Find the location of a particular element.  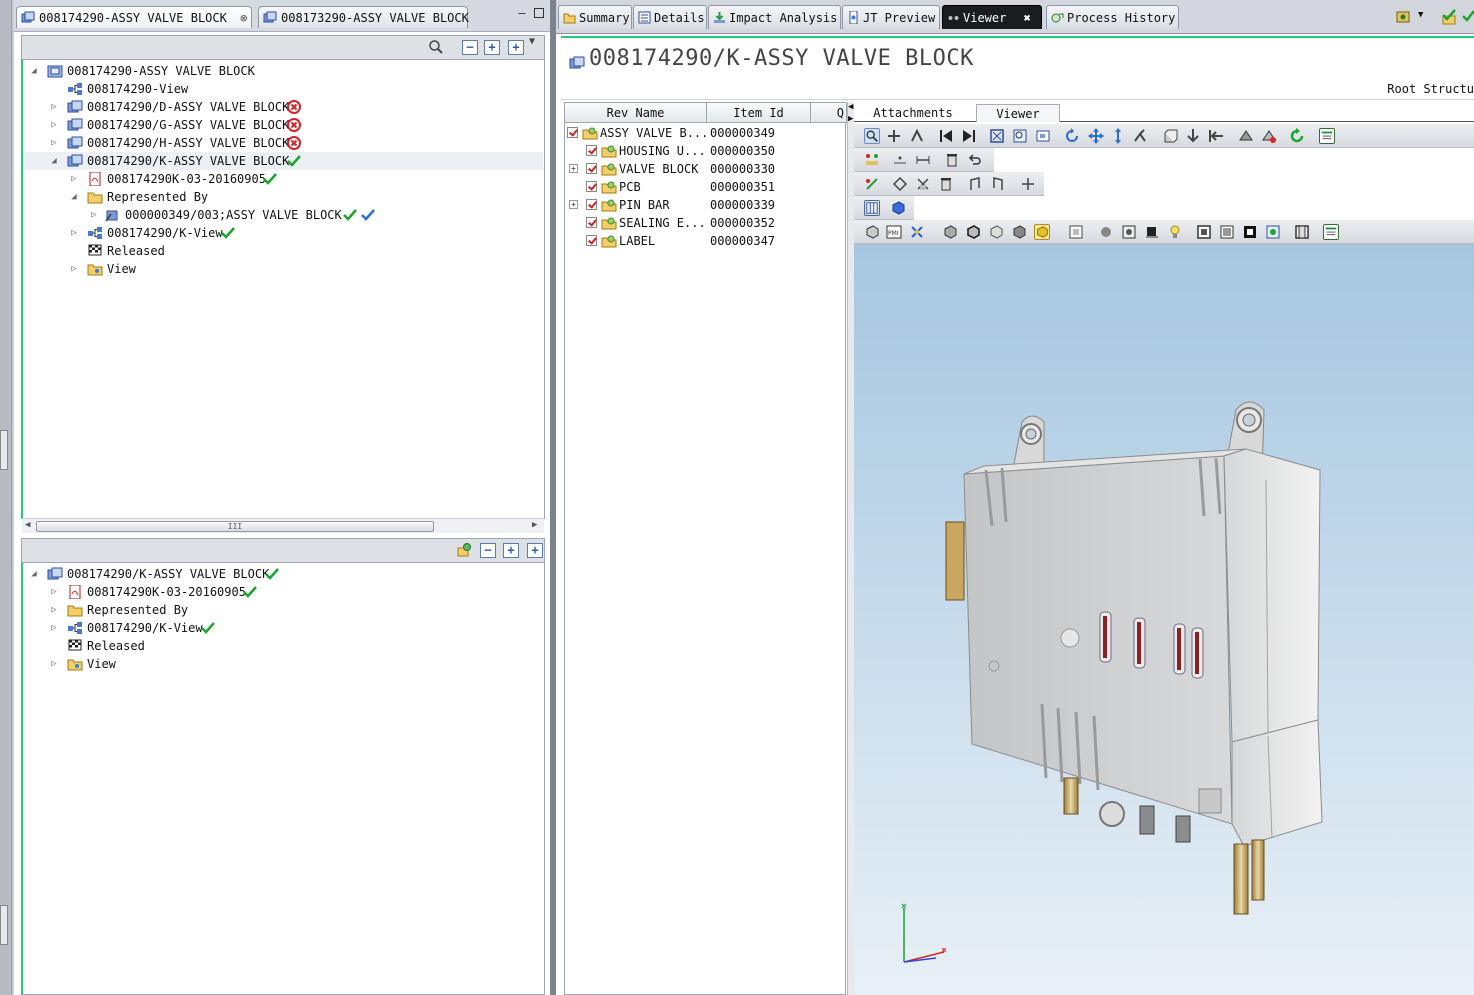

fit-all-icon is located at coordinates (997, 136).